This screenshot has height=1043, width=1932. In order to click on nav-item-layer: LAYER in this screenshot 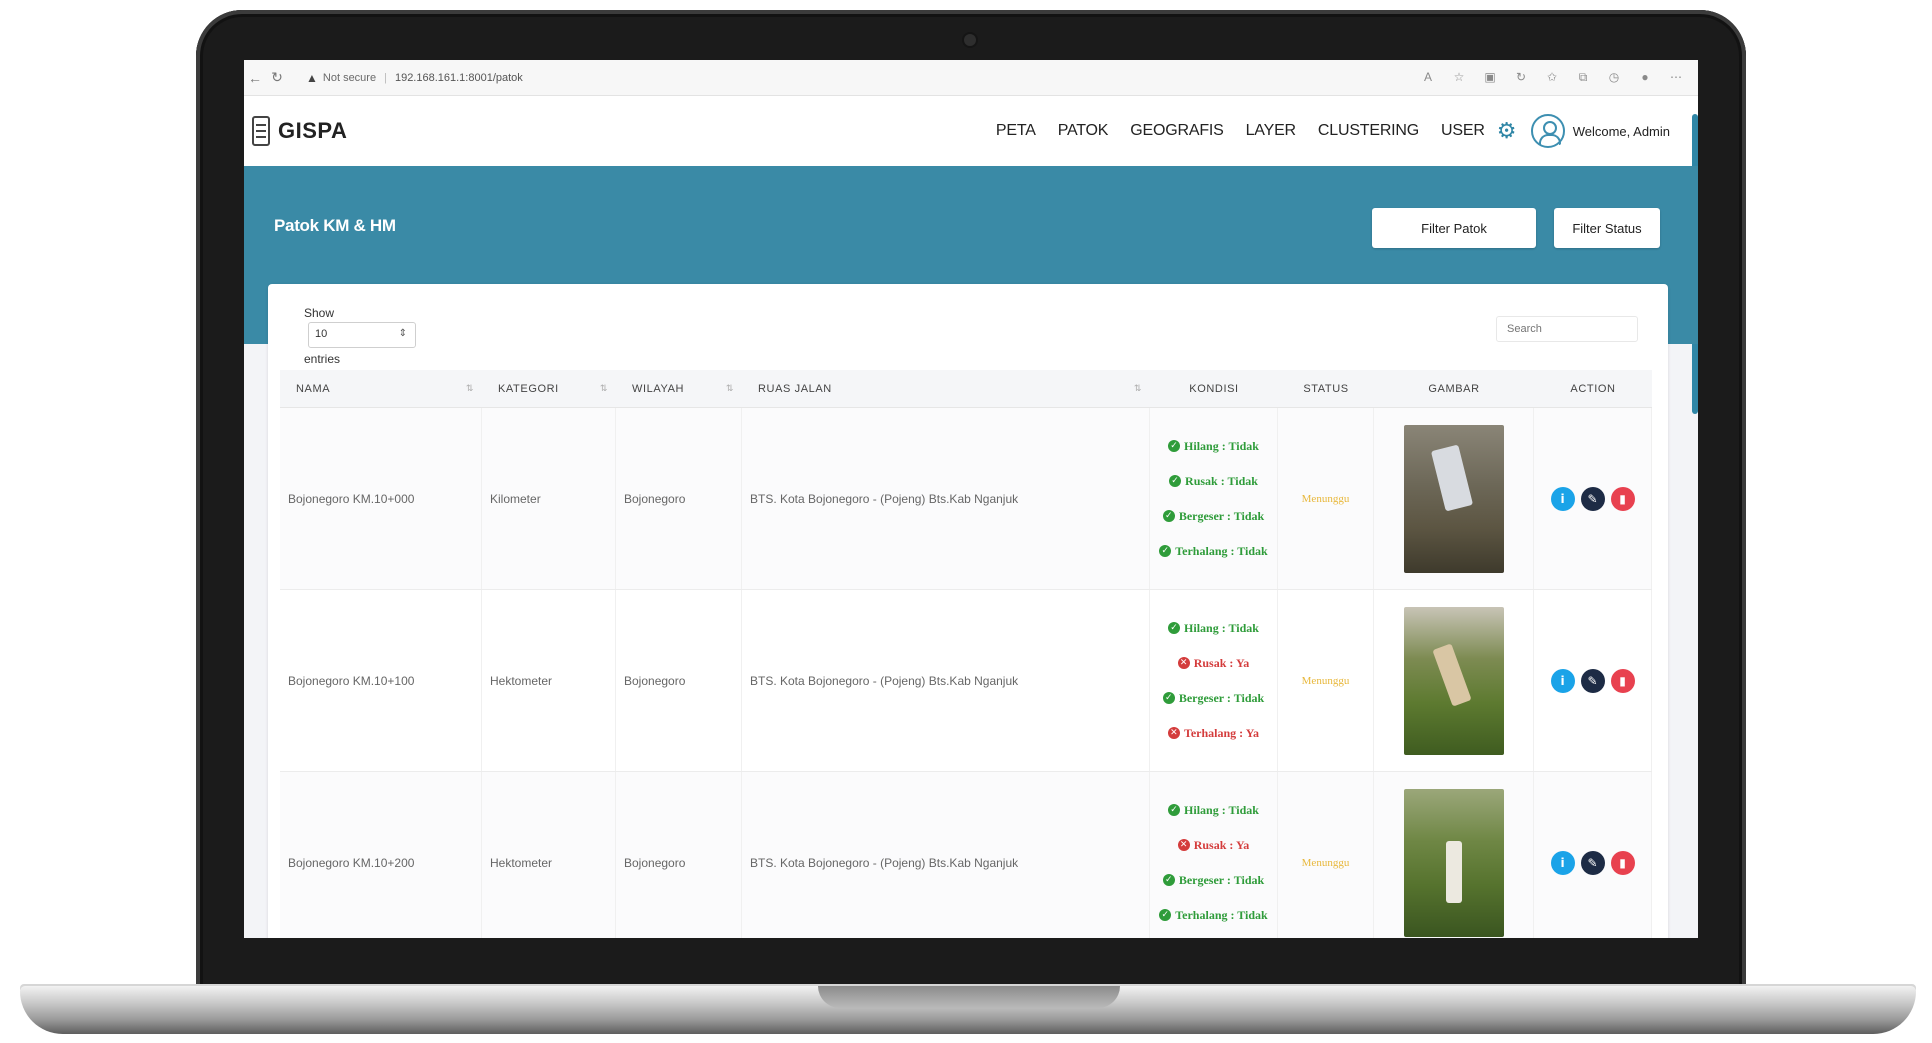, I will do `click(1271, 131)`.